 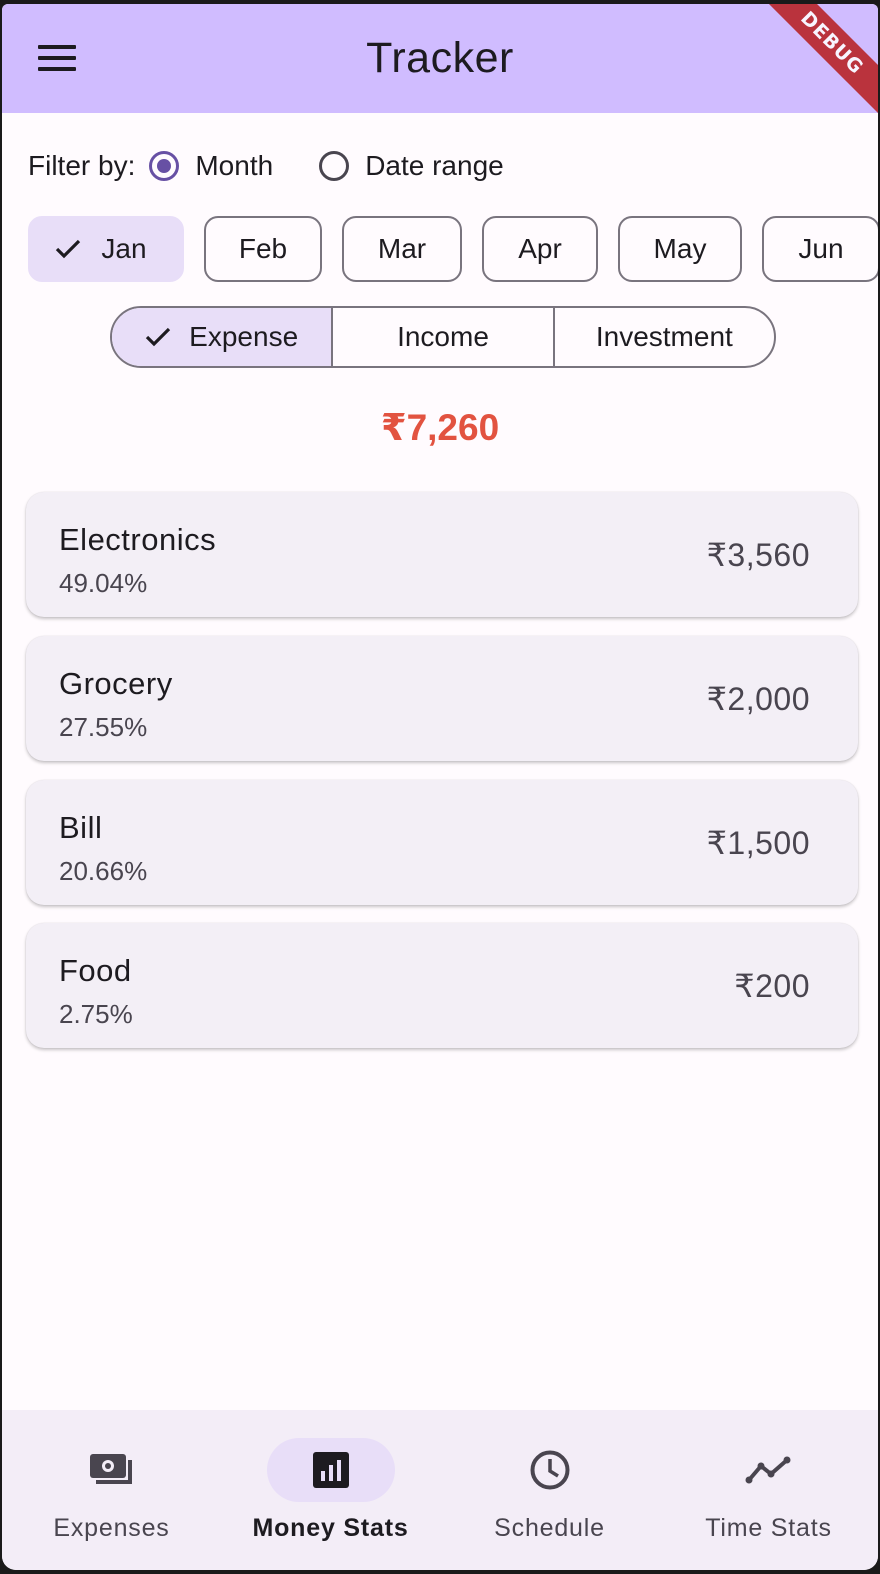 What do you see at coordinates (82, 165) in the screenshot?
I see `filter-label: Filter by:` at bounding box center [82, 165].